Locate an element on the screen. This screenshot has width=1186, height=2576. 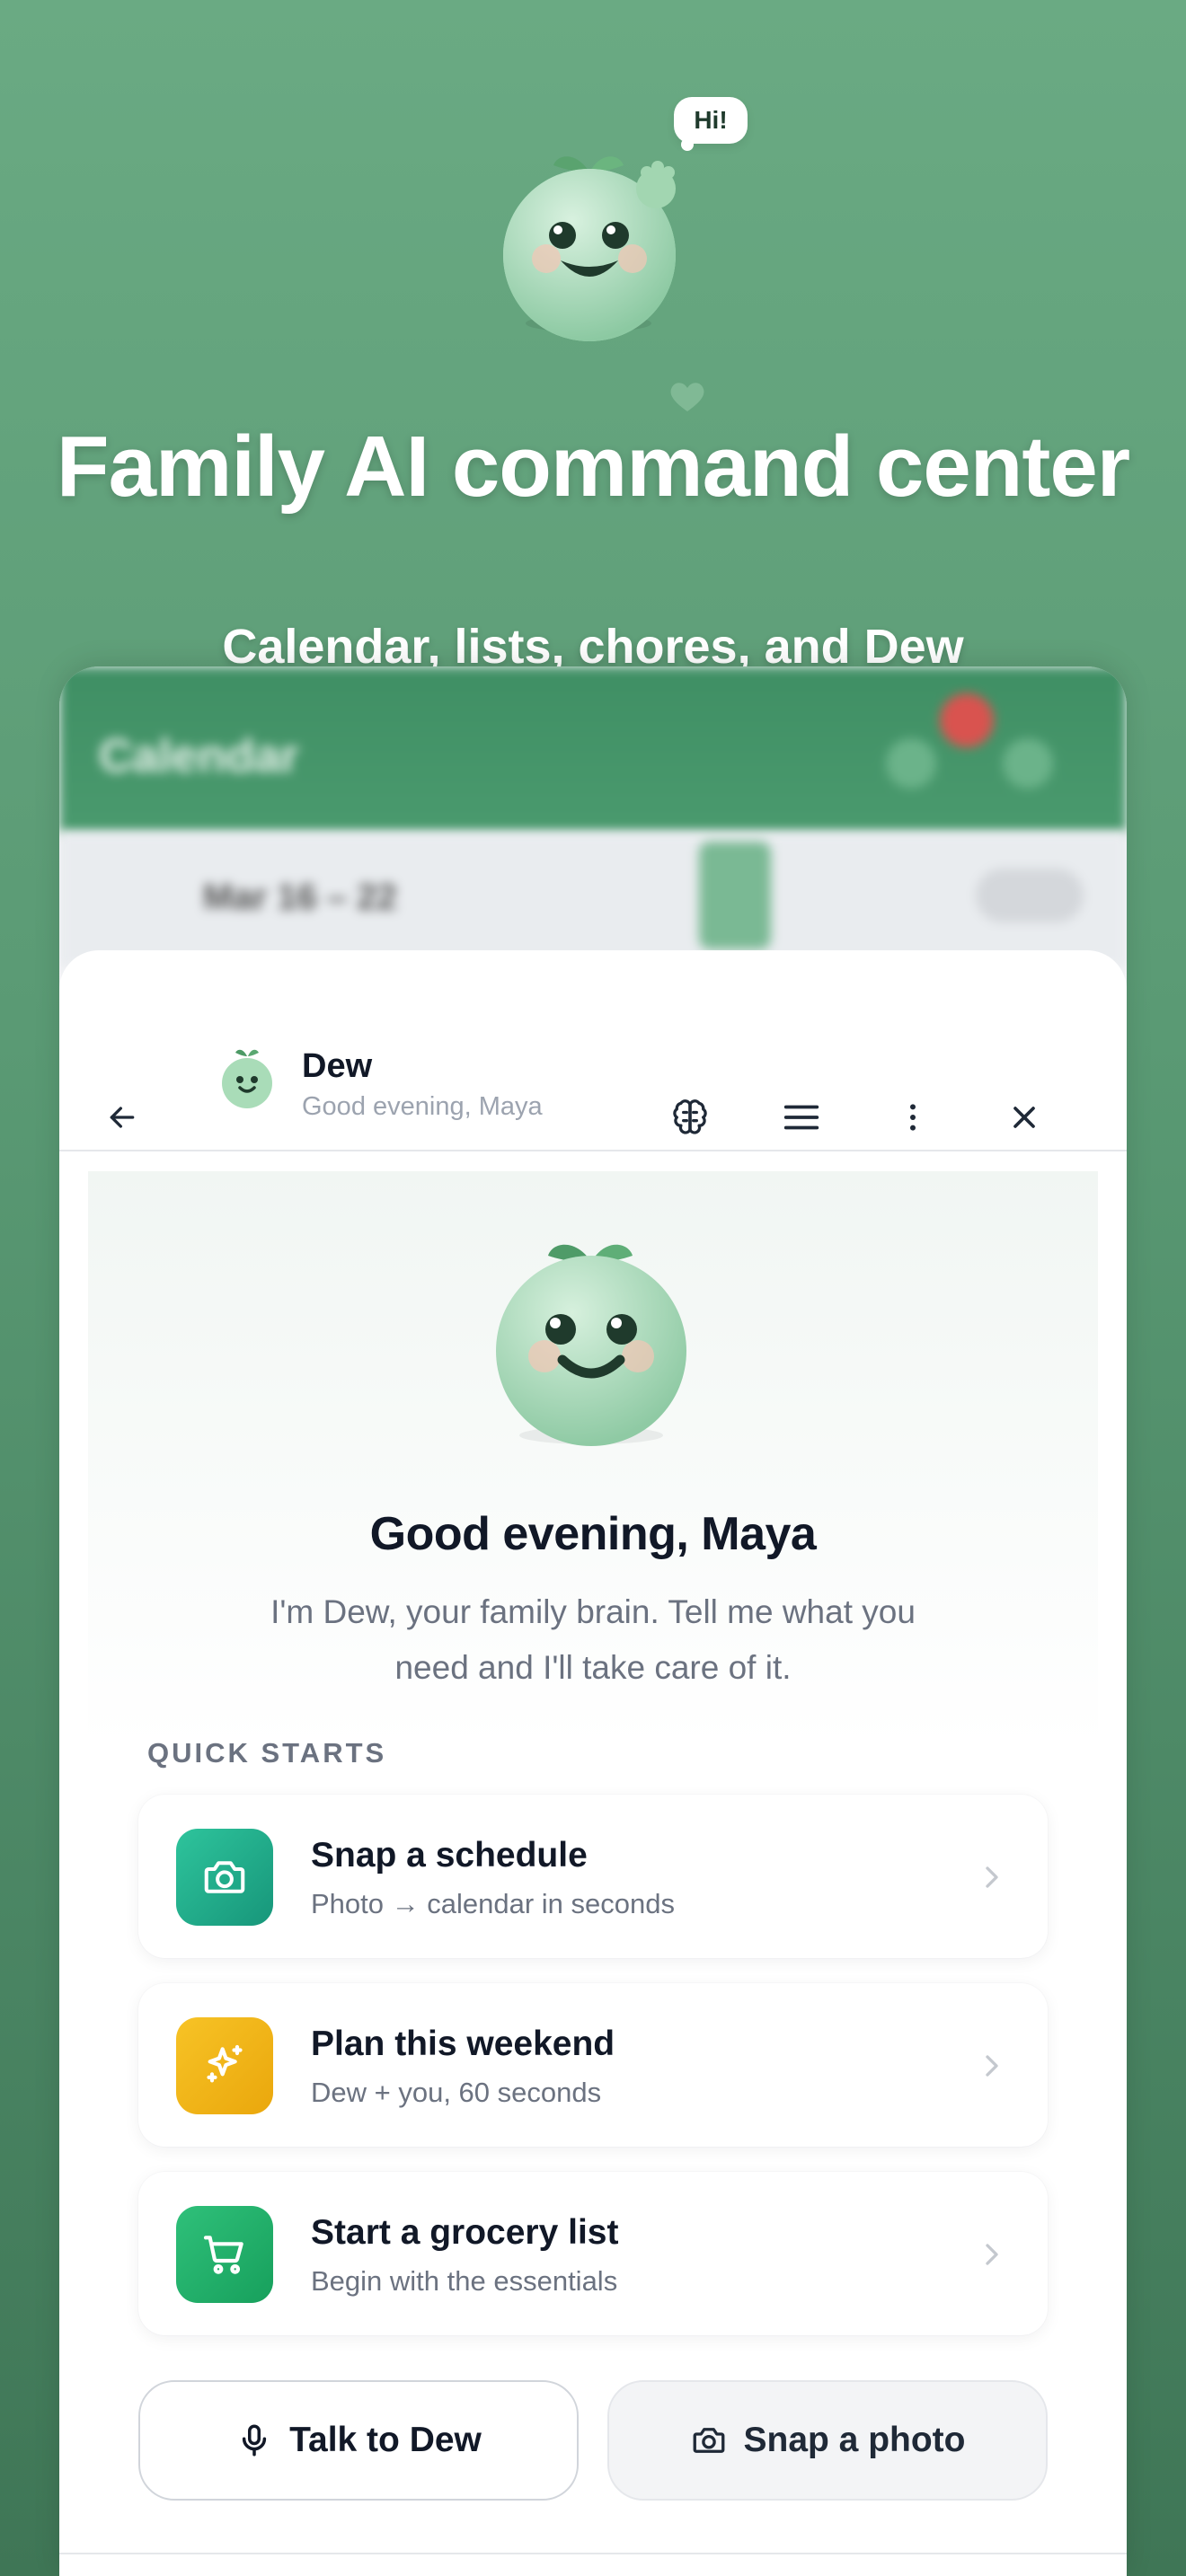
divider is located at coordinates (593, 2553).